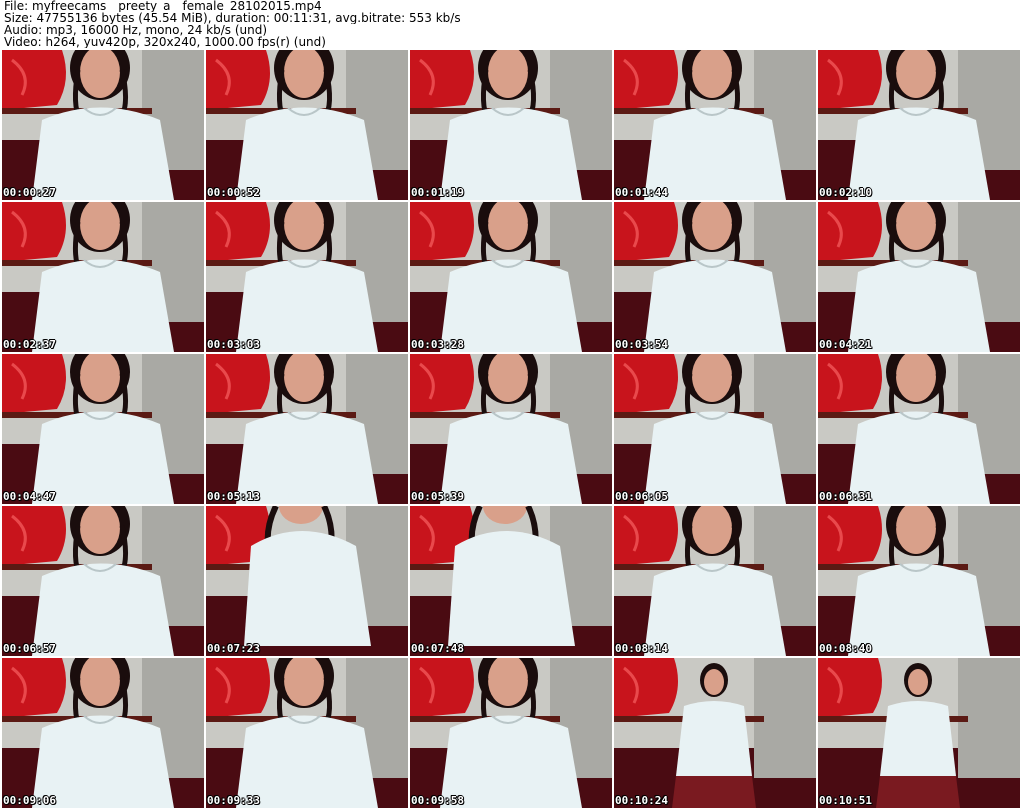 This screenshot has width=1024, height=811. What do you see at coordinates (29, 344) in the screenshot?
I see `thumbnail-timestamp: 00:02:37` at bounding box center [29, 344].